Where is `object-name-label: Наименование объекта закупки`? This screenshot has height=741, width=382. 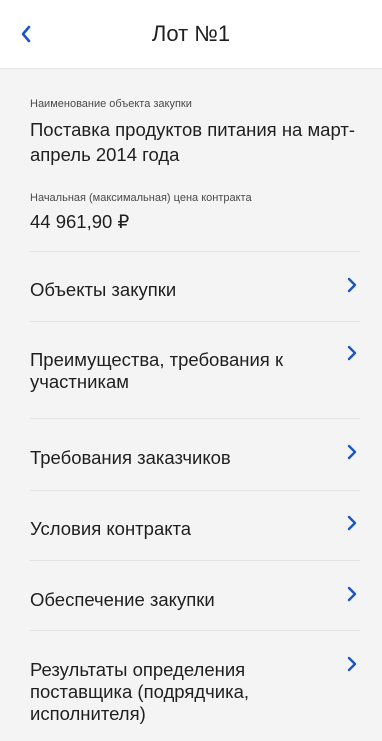
object-name-label: Наименование объекта закупки is located at coordinates (111, 104).